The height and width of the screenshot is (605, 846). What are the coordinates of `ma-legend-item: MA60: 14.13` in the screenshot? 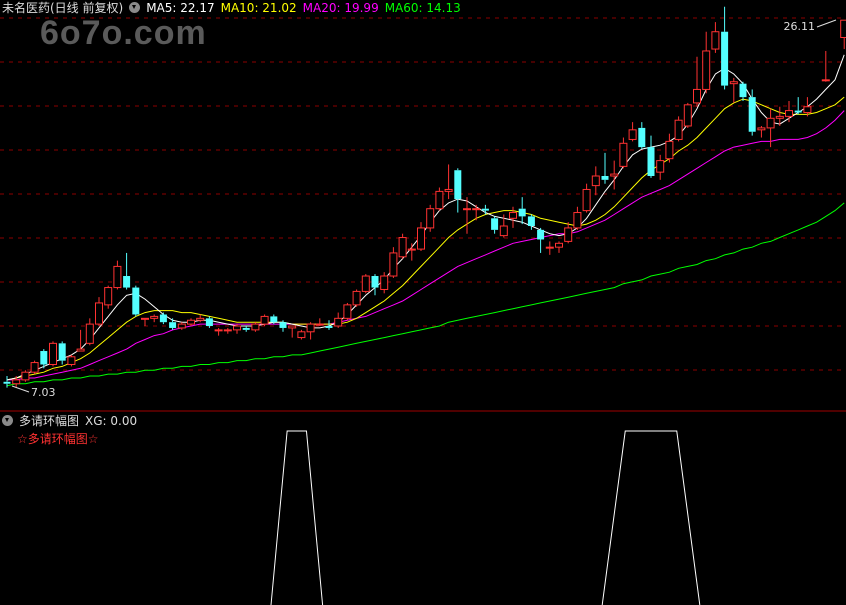 It's located at (422, 8).